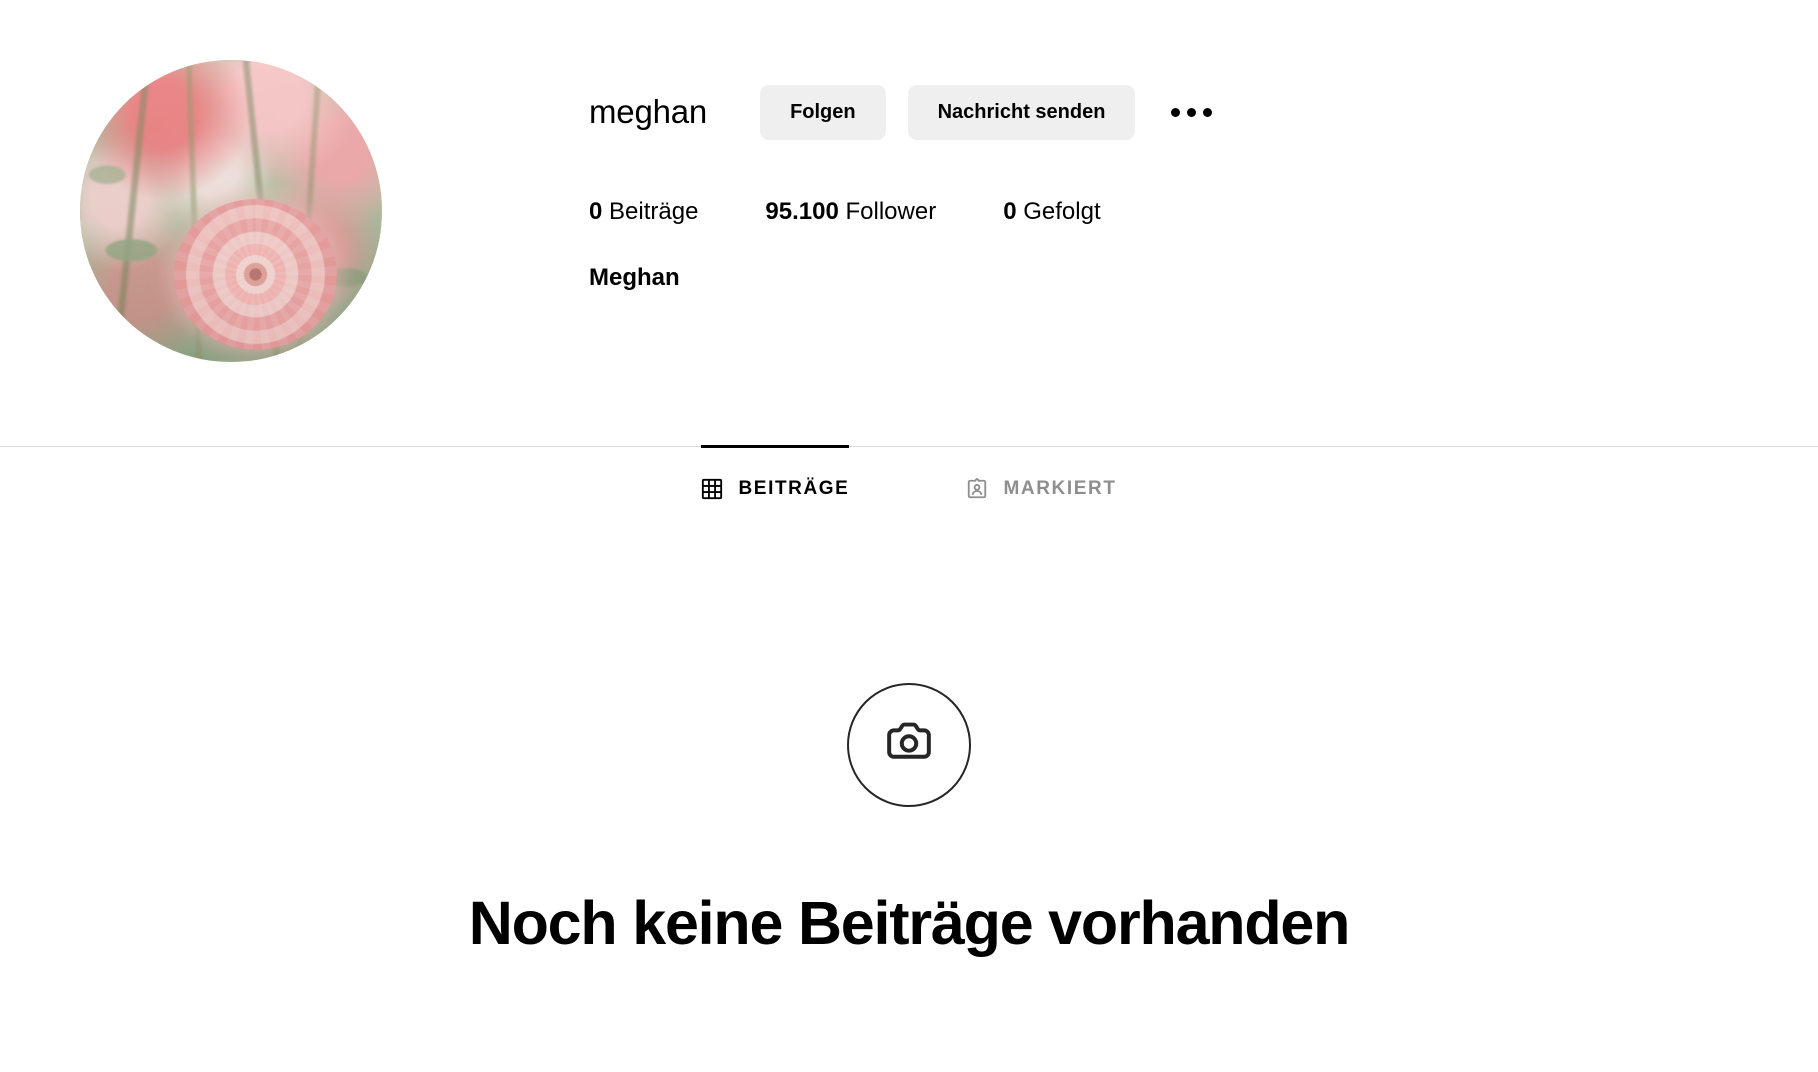 This screenshot has width=1818, height=1072. I want to click on profile-username: meghan, so click(648, 111).